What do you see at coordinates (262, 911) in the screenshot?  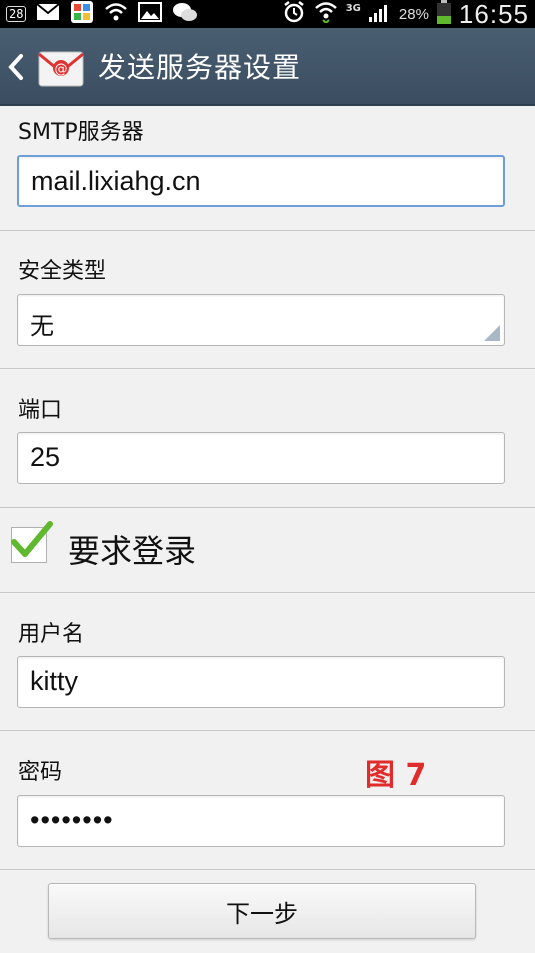 I see `next-button: 下一步` at bounding box center [262, 911].